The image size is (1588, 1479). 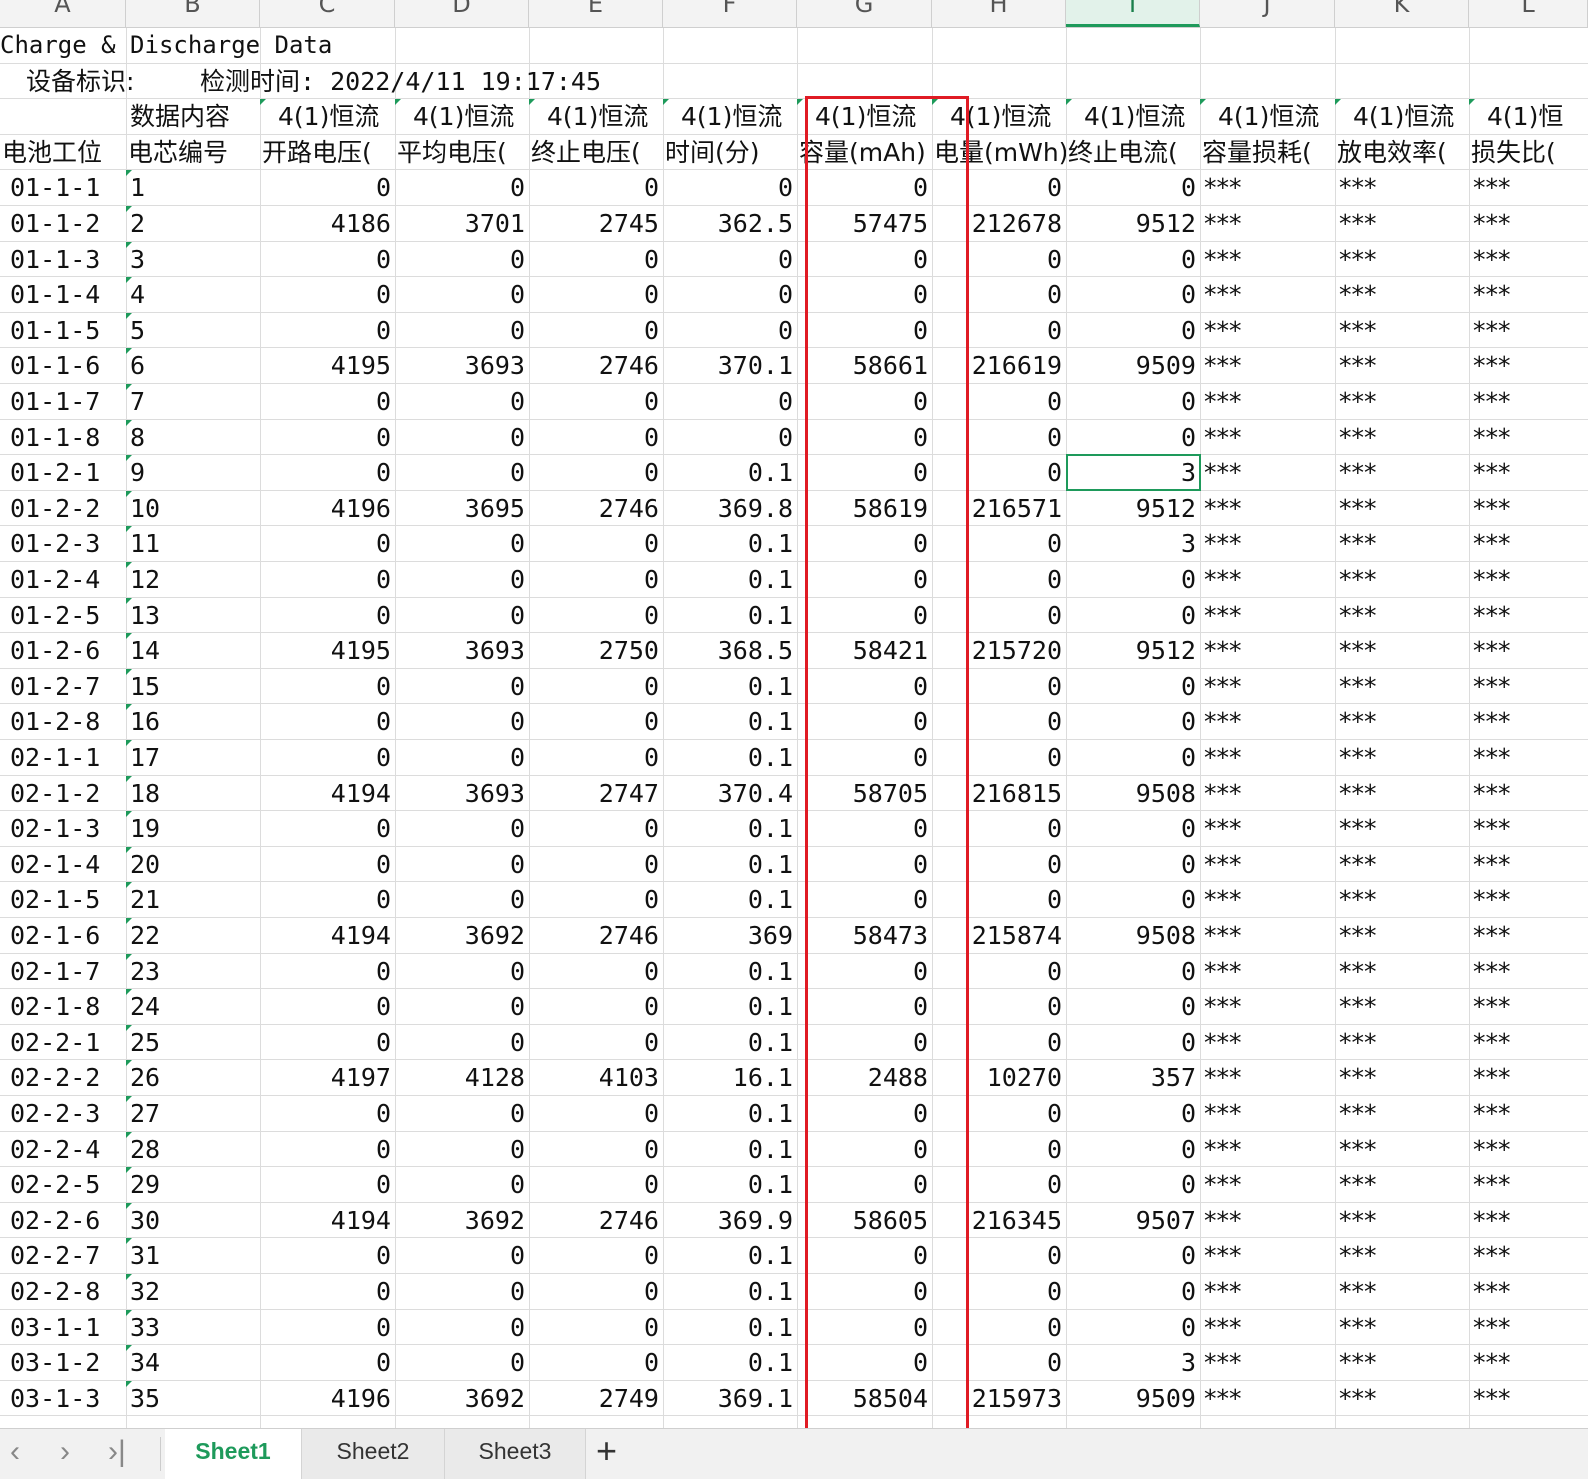 What do you see at coordinates (730, 13) in the screenshot?
I see `column-header-f: F` at bounding box center [730, 13].